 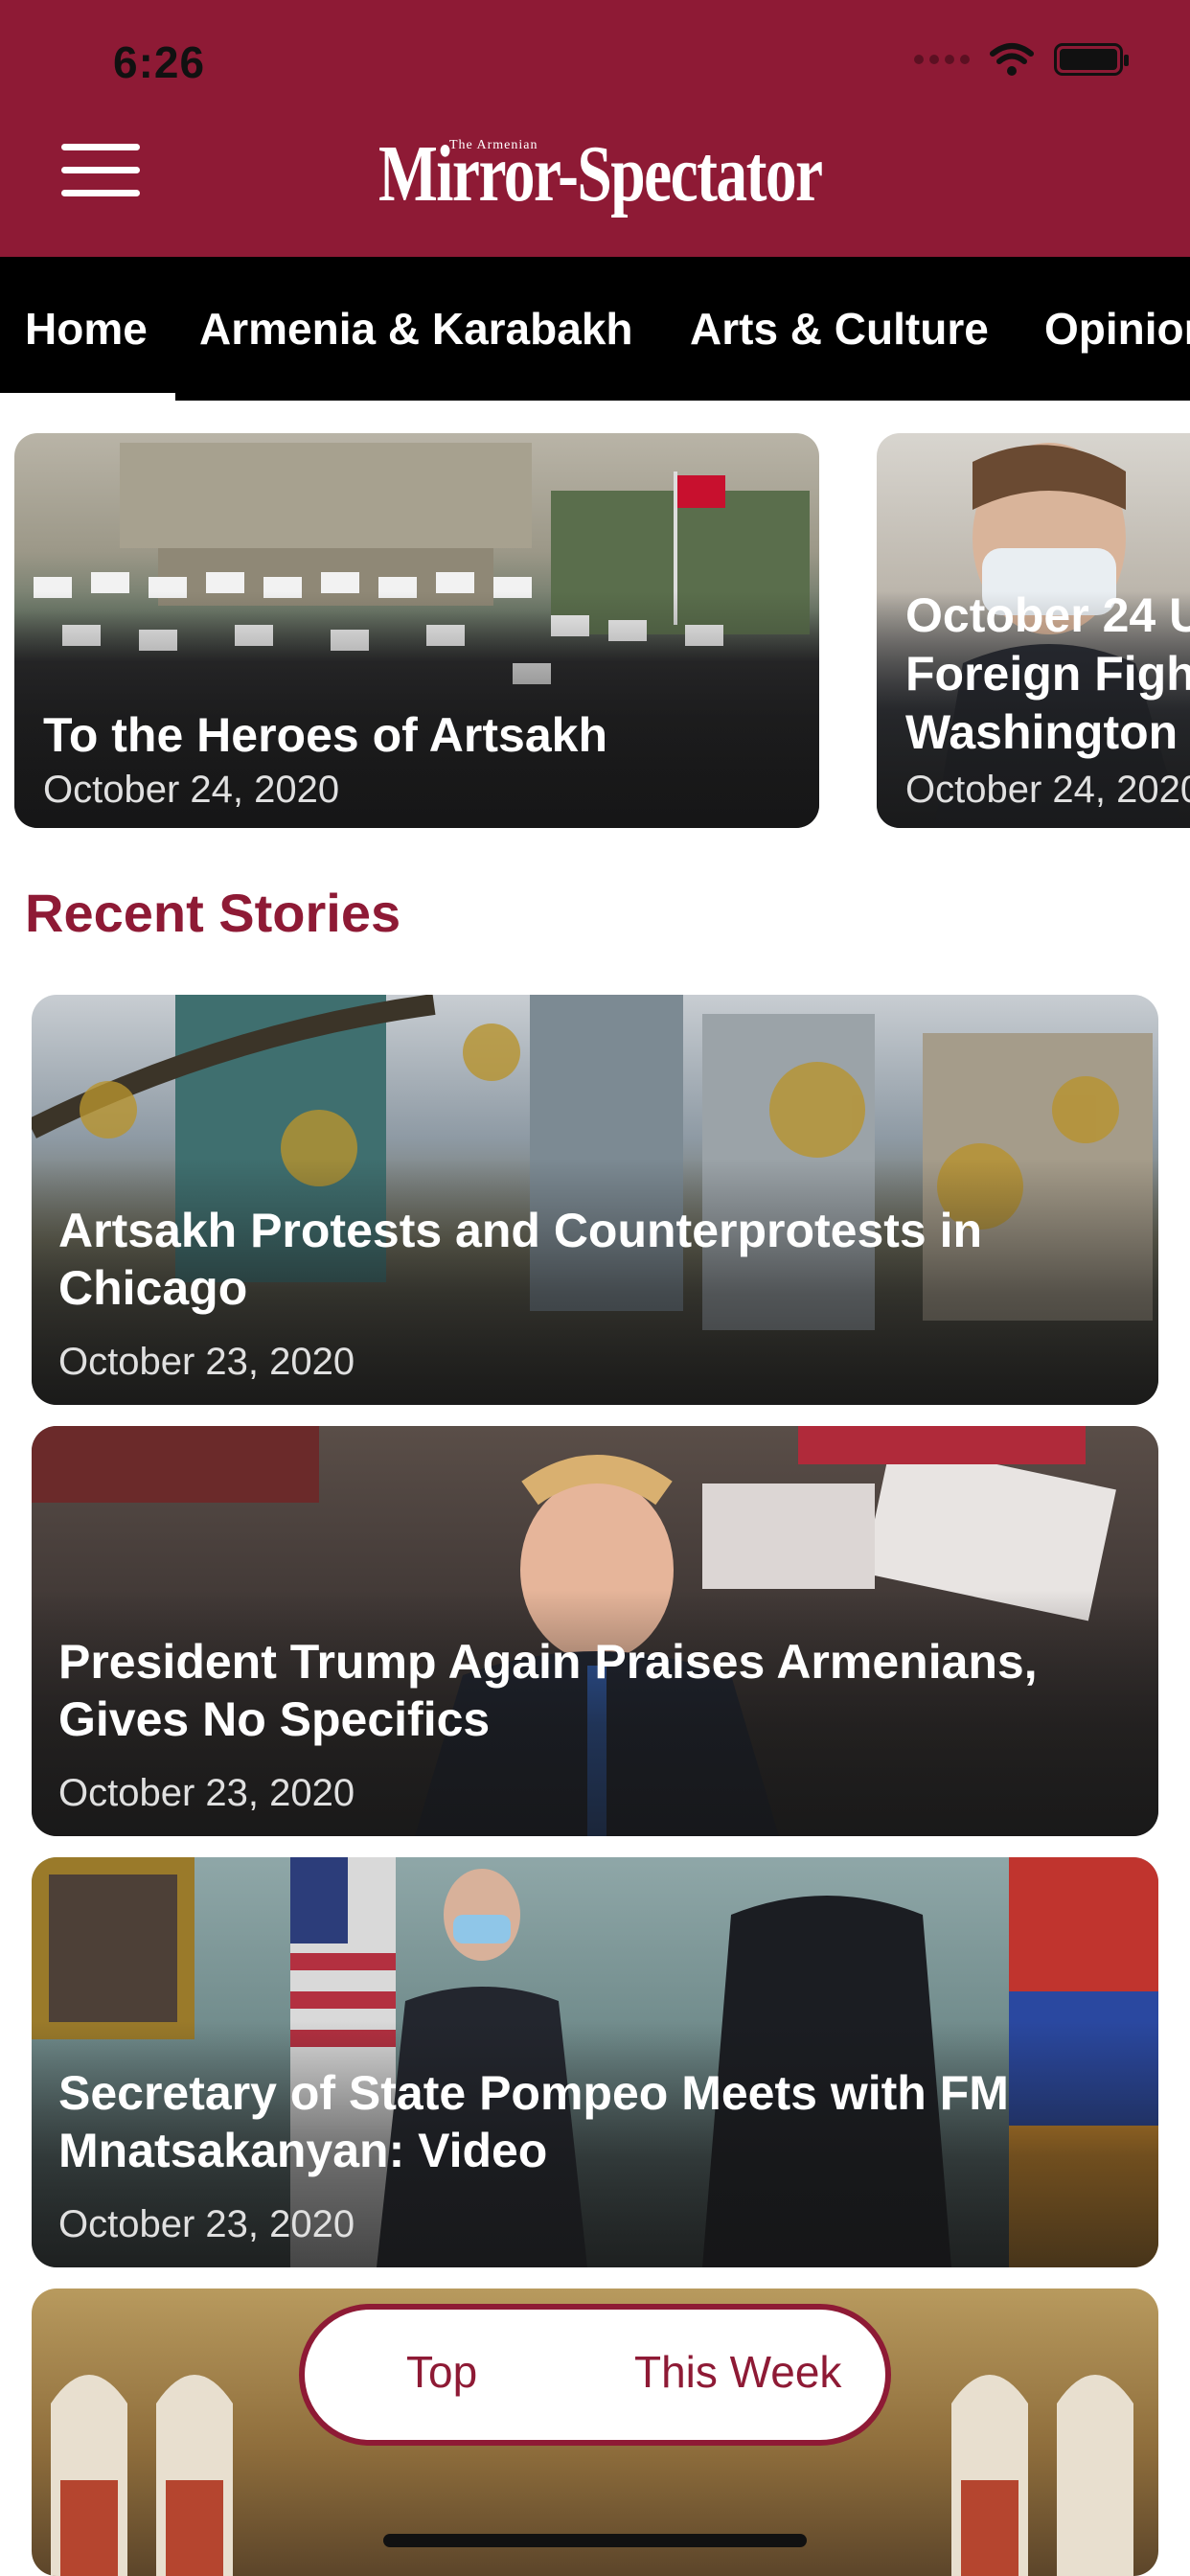 I want to click on cellular-signal-icon, so click(x=942, y=59).